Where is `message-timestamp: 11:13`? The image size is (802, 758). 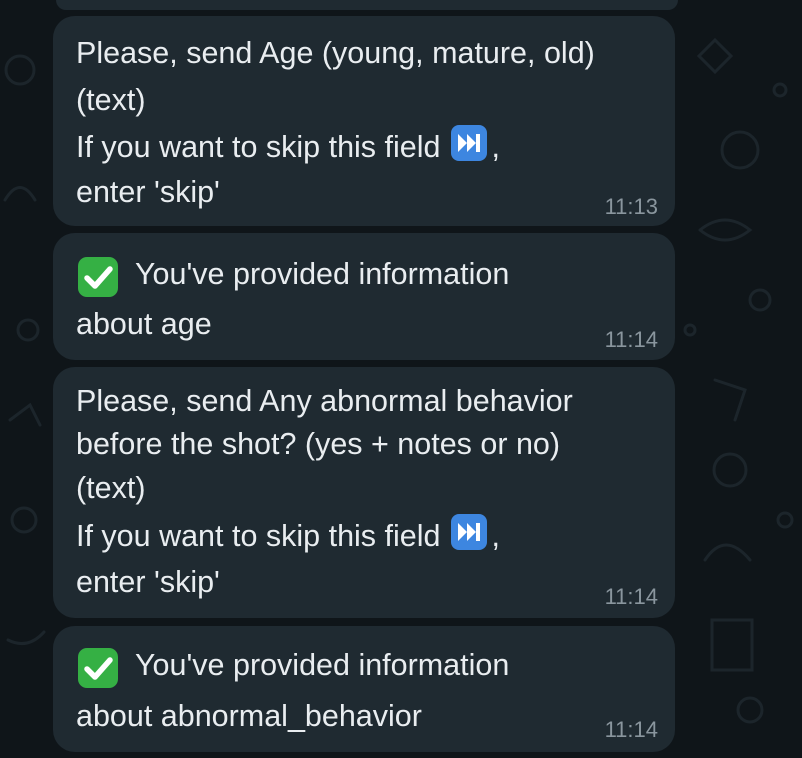
message-timestamp: 11:13 is located at coordinates (631, 206).